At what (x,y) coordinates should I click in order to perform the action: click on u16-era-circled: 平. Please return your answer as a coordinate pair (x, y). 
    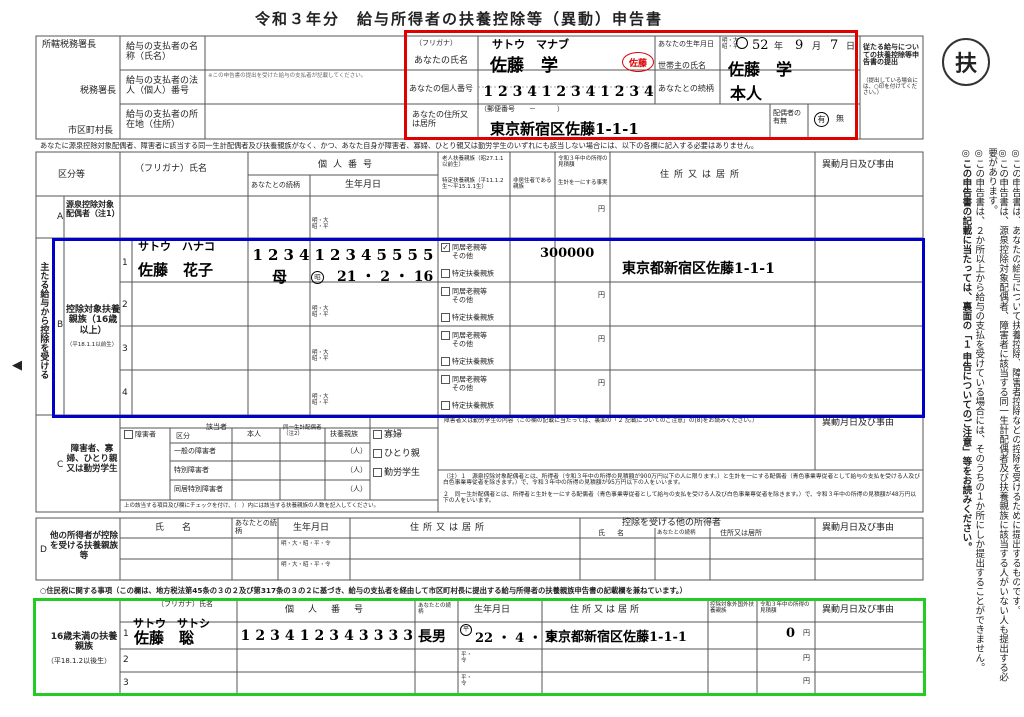
    Looking at the image, I should click on (466, 630).